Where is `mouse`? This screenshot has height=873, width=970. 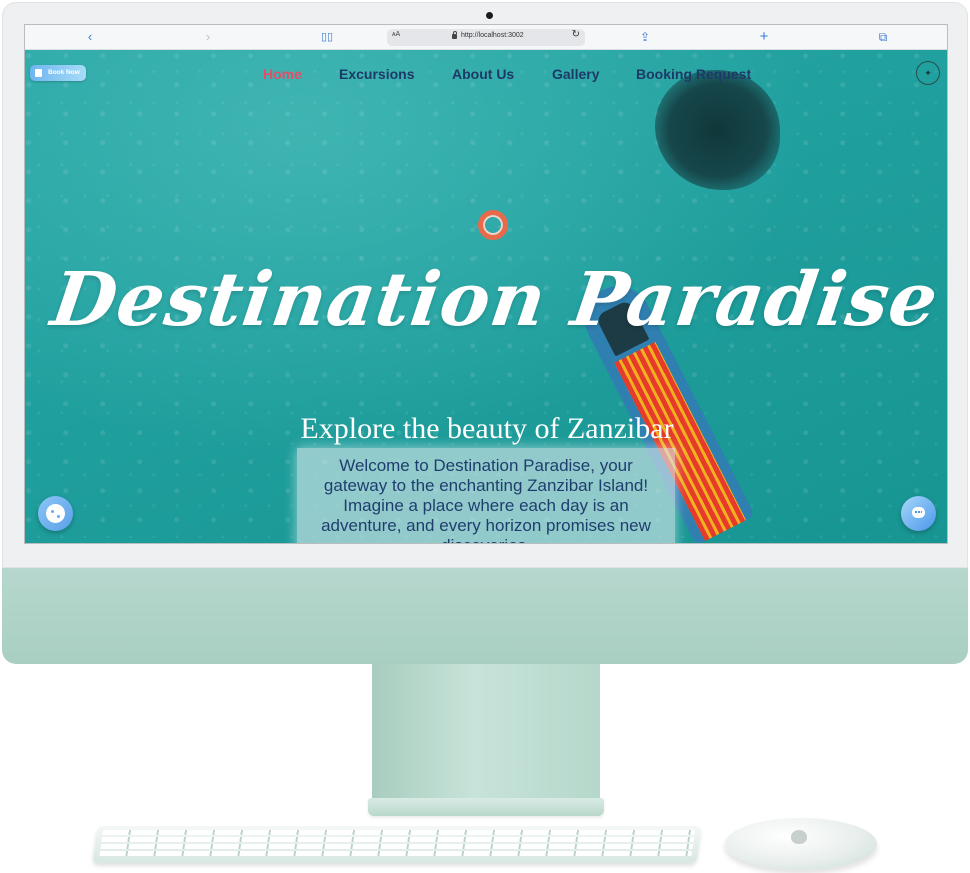 mouse is located at coordinates (801, 844).